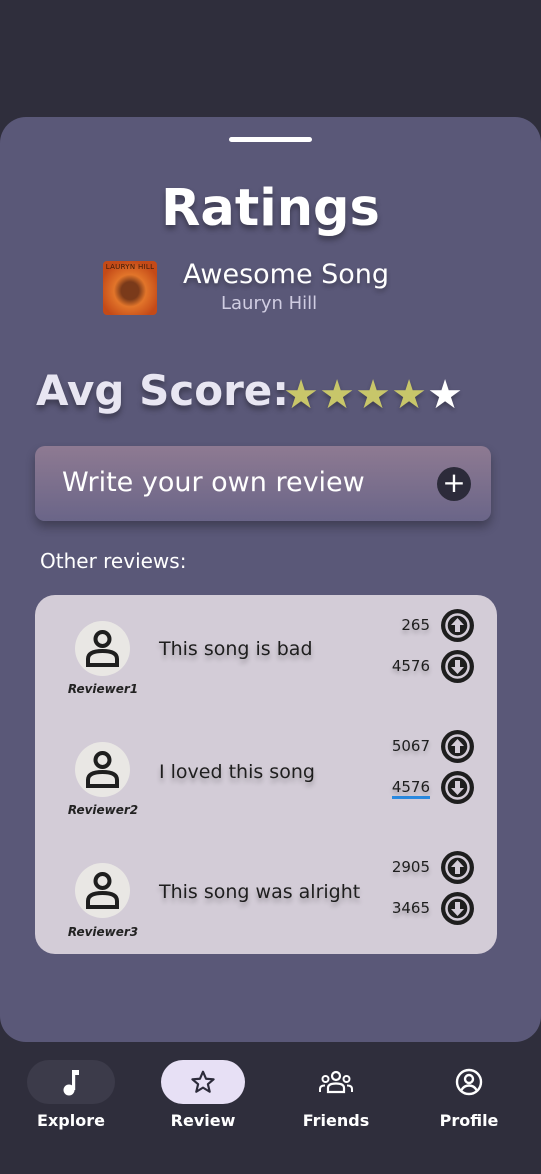 Image resolution: width=541 pixels, height=1174 pixels. Describe the element at coordinates (270, 139) in the screenshot. I see `drag-handle` at that location.